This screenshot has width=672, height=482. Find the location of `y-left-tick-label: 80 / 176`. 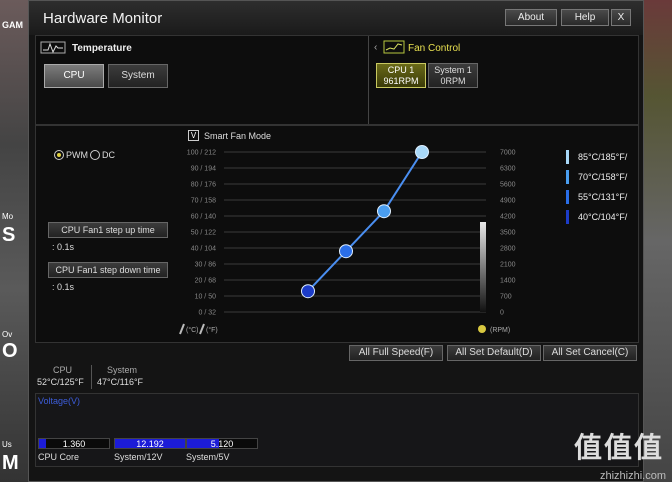

y-left-tick-label: 80 / 176 is located at coordinates (203, 185).